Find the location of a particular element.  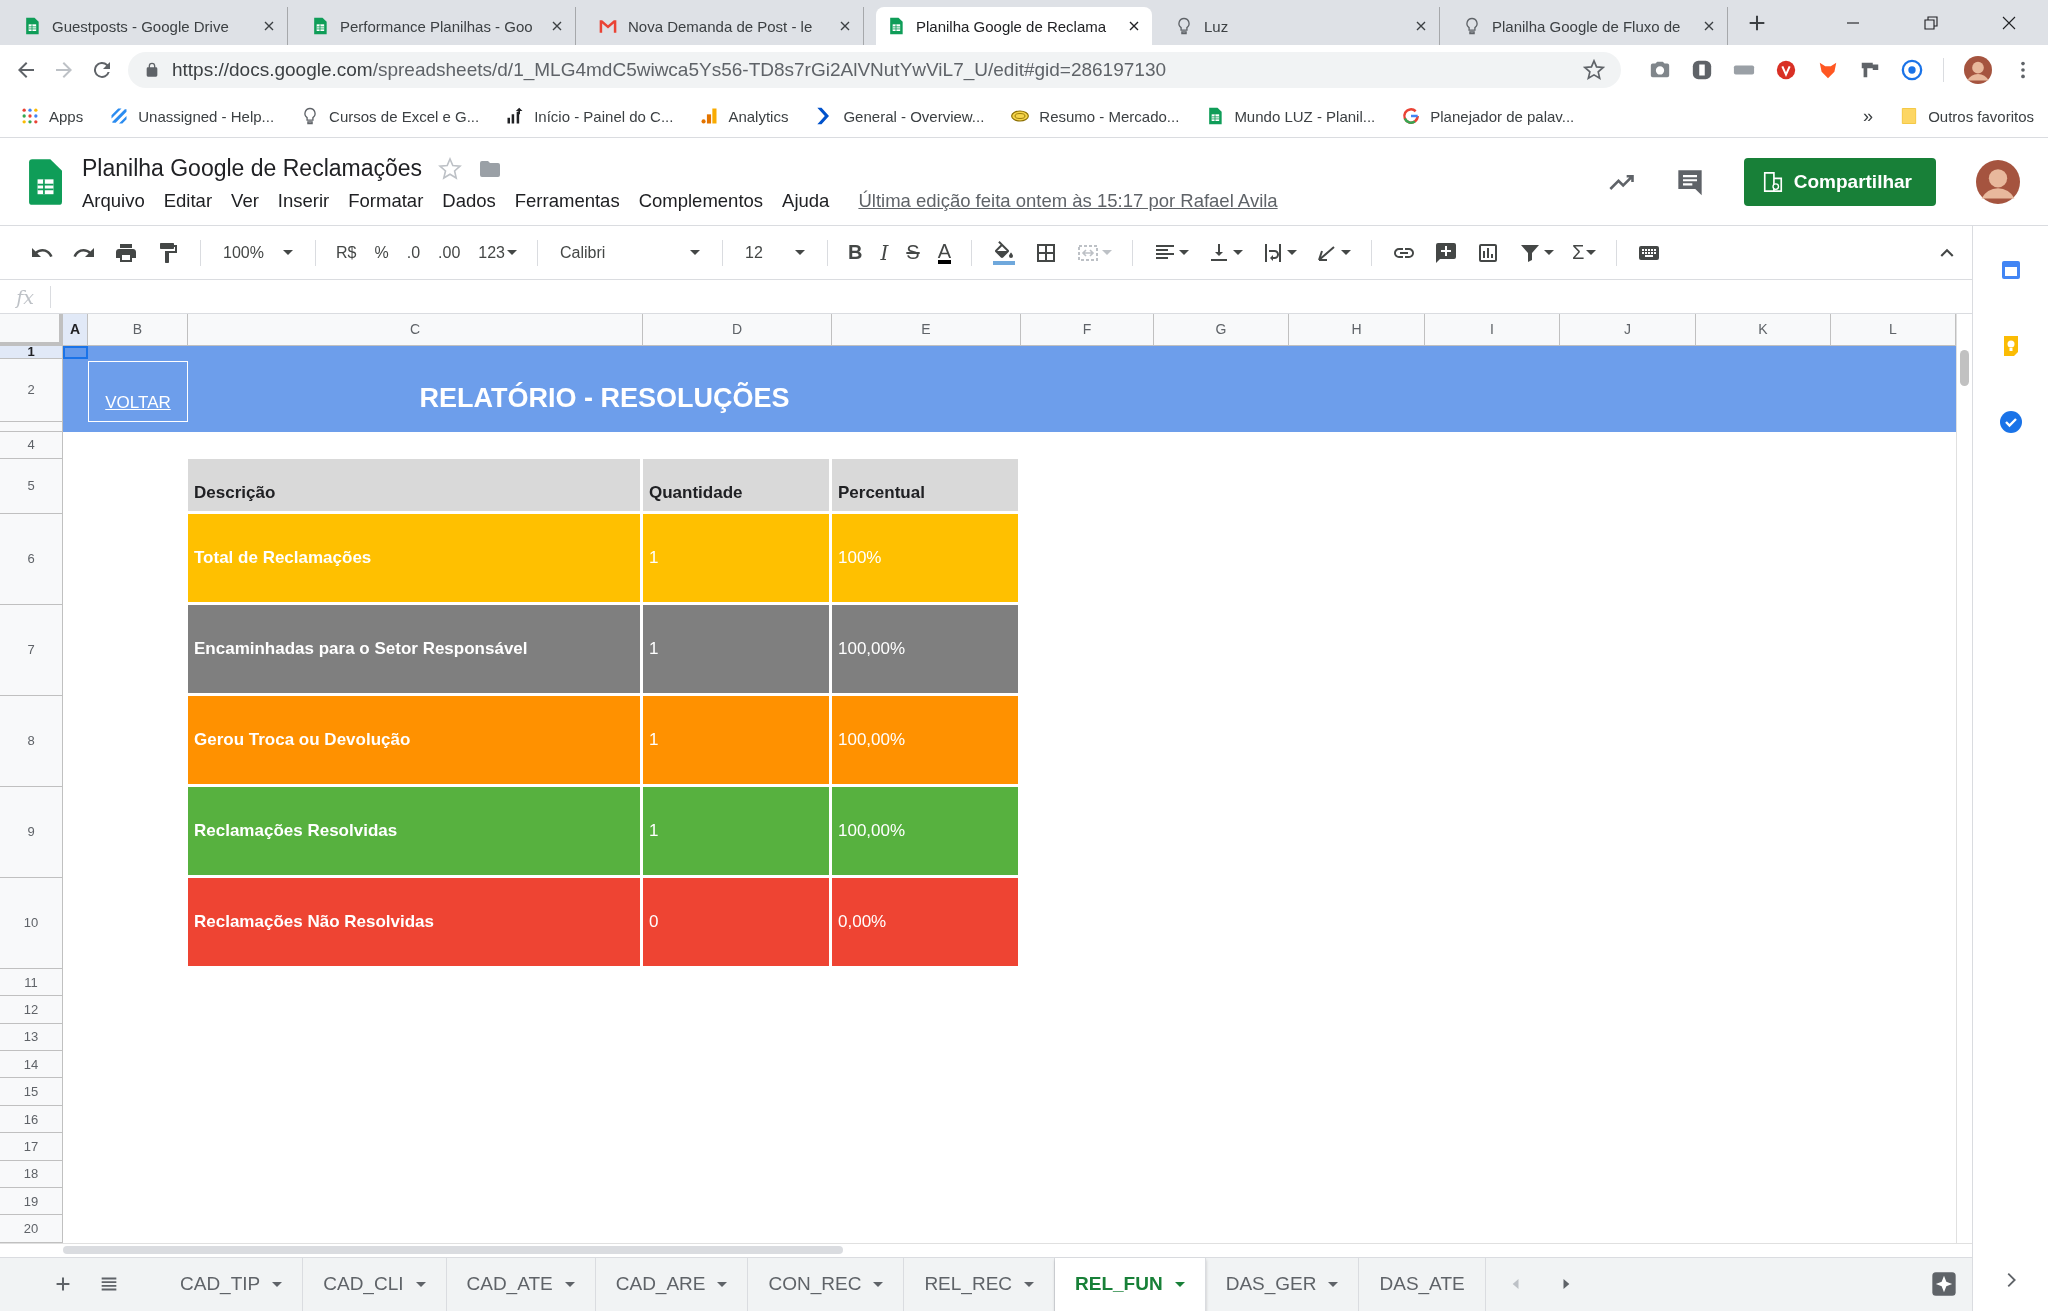

browser-tab: Luz is located at coordinates (1302, 26).